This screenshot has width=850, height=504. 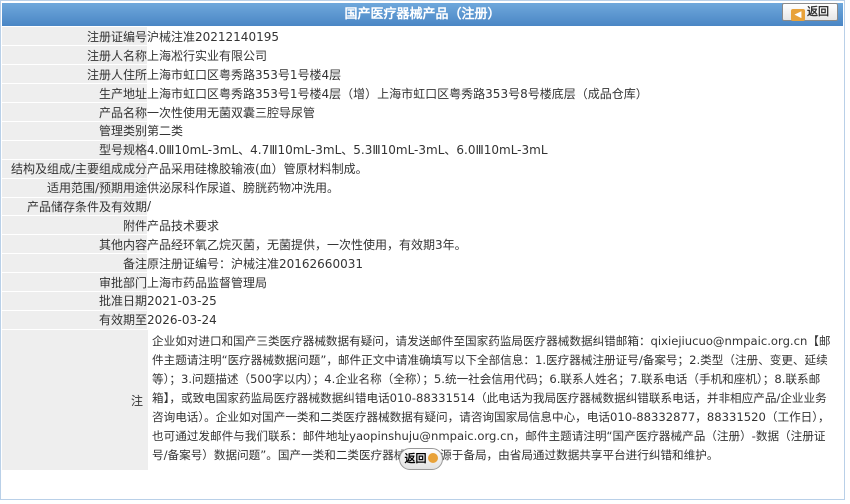 What do you see at coordinates (495, 244) in the screenshot?
I see `field-value: 产品经环氧乙烷灭菌，无菌提供，一次性使用，有效期3年。` at bounding box center [495, 244].